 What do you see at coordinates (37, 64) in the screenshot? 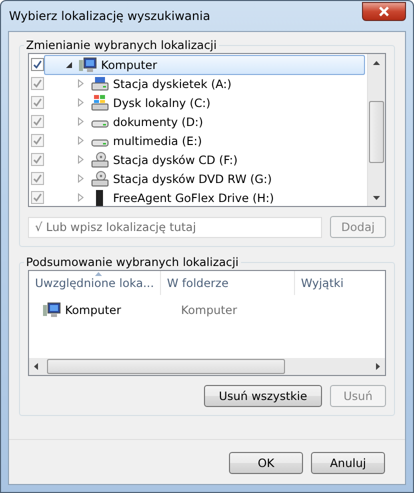
I see `checkbox` at bounding box center [37, 64].